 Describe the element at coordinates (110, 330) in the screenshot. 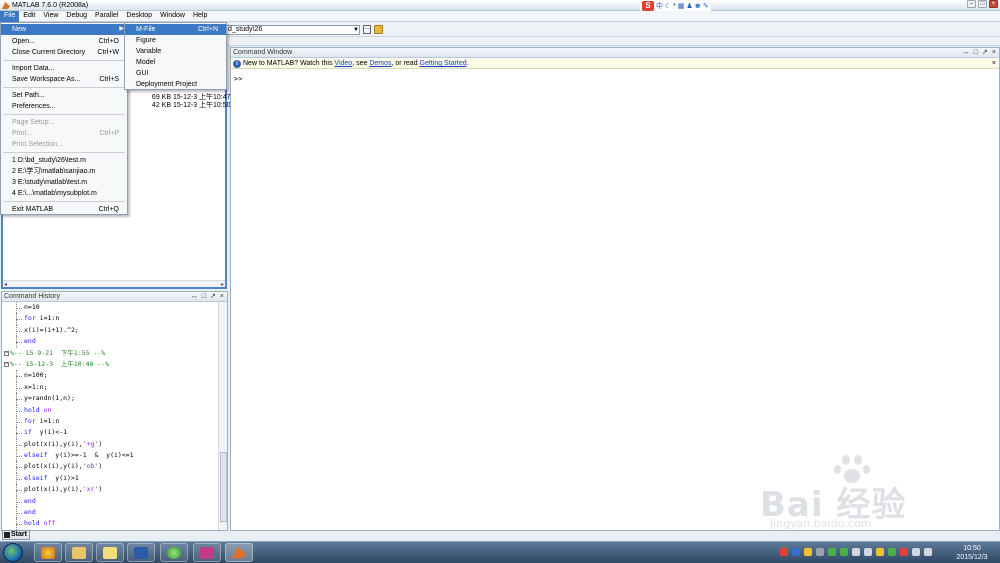

I see `history-entry: x(i)=(i+1).^2;` at that location.